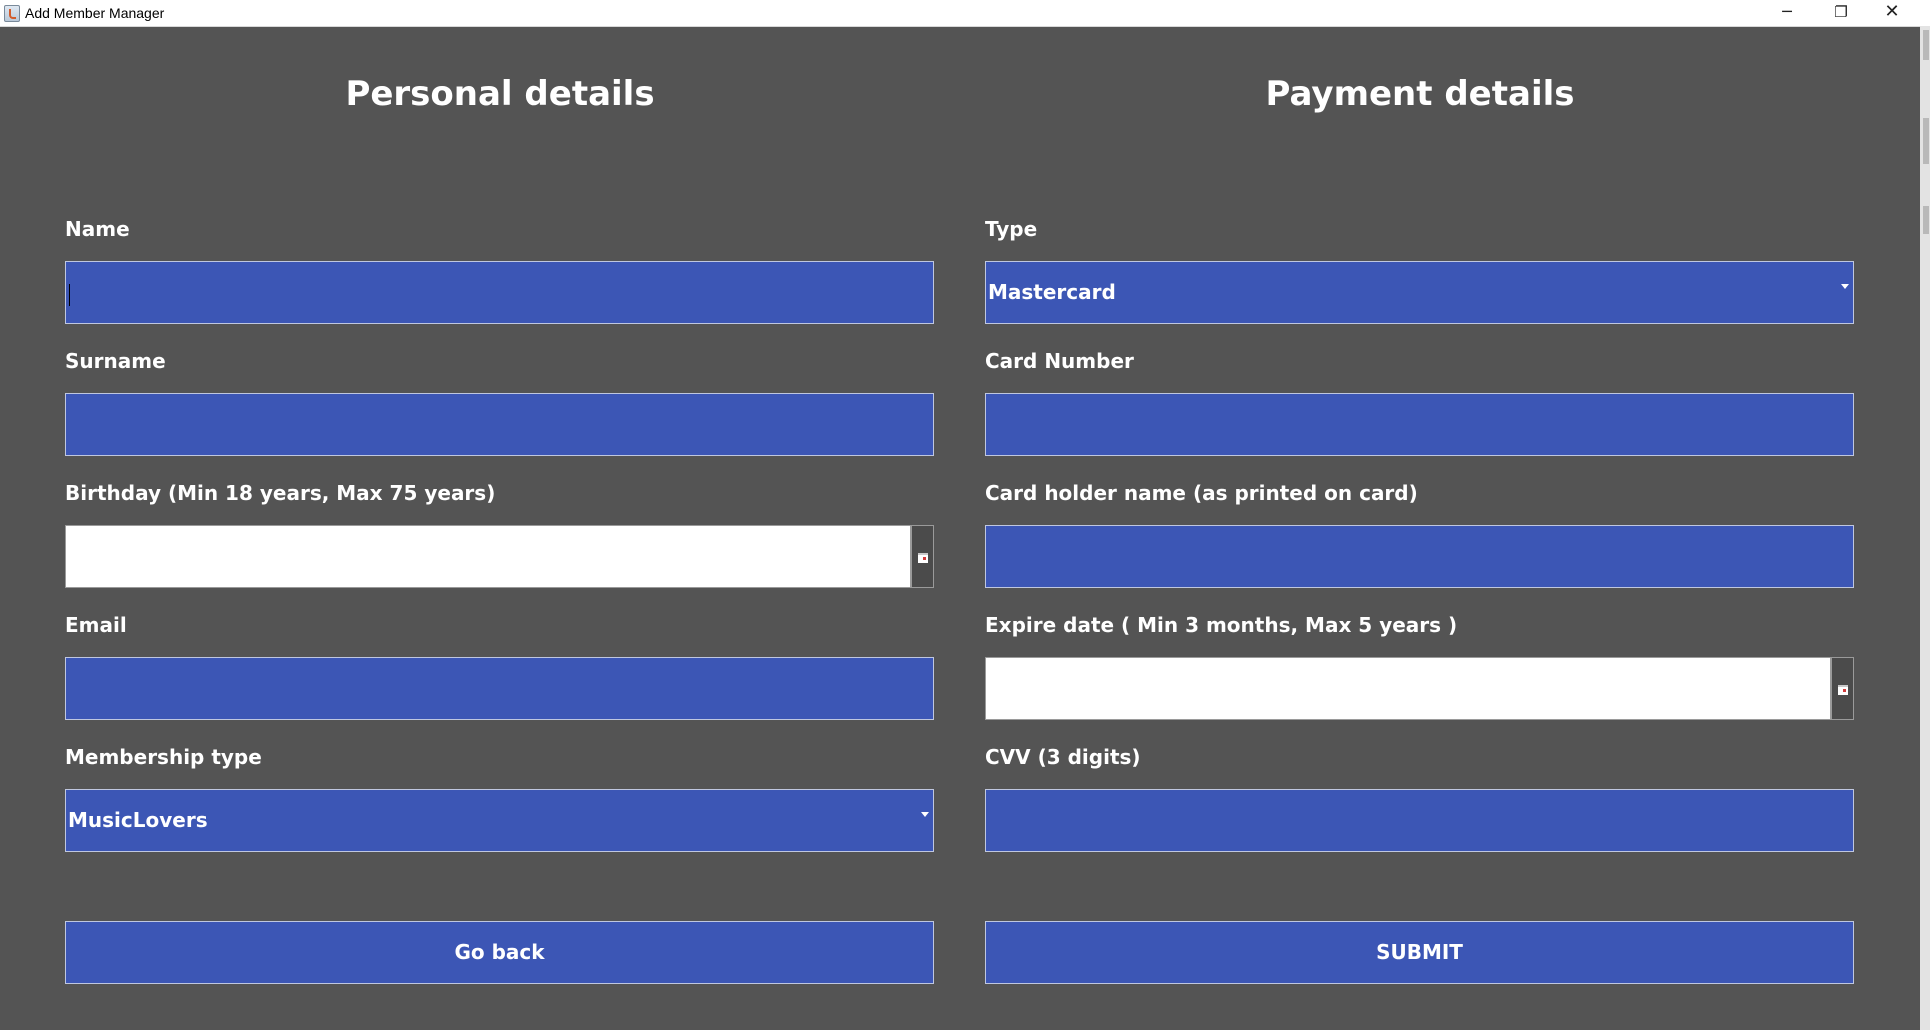 This screenshot has height=1030, width=1930. What do you see at coordinates (1419, 820) in the screenshot?
I see `cvv-input` at bounding box center [1419, 820].